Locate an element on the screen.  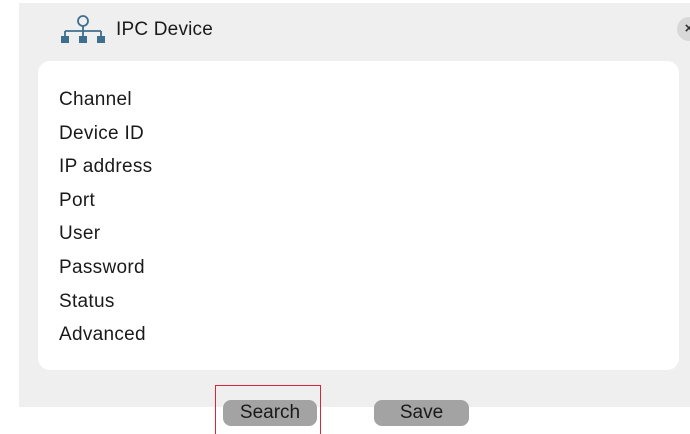
field-label-port: Port is located at coordinates (77, 200).